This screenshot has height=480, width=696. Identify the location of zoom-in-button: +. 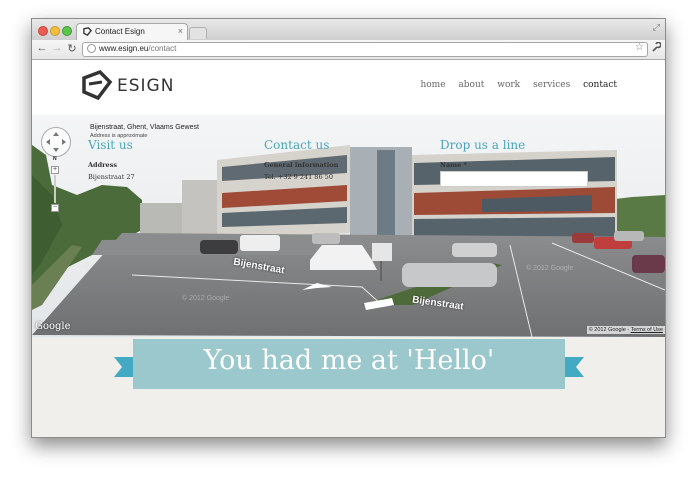
(55, 170).